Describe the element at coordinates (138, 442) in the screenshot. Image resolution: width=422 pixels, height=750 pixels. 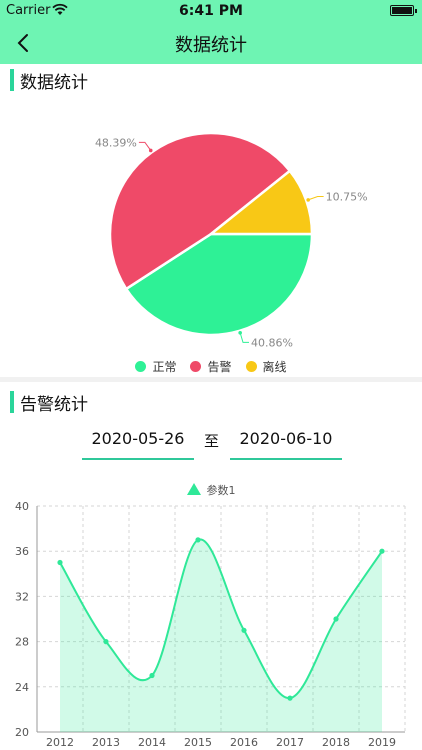
I see `start-date-field: 2020-05-26` at that location.